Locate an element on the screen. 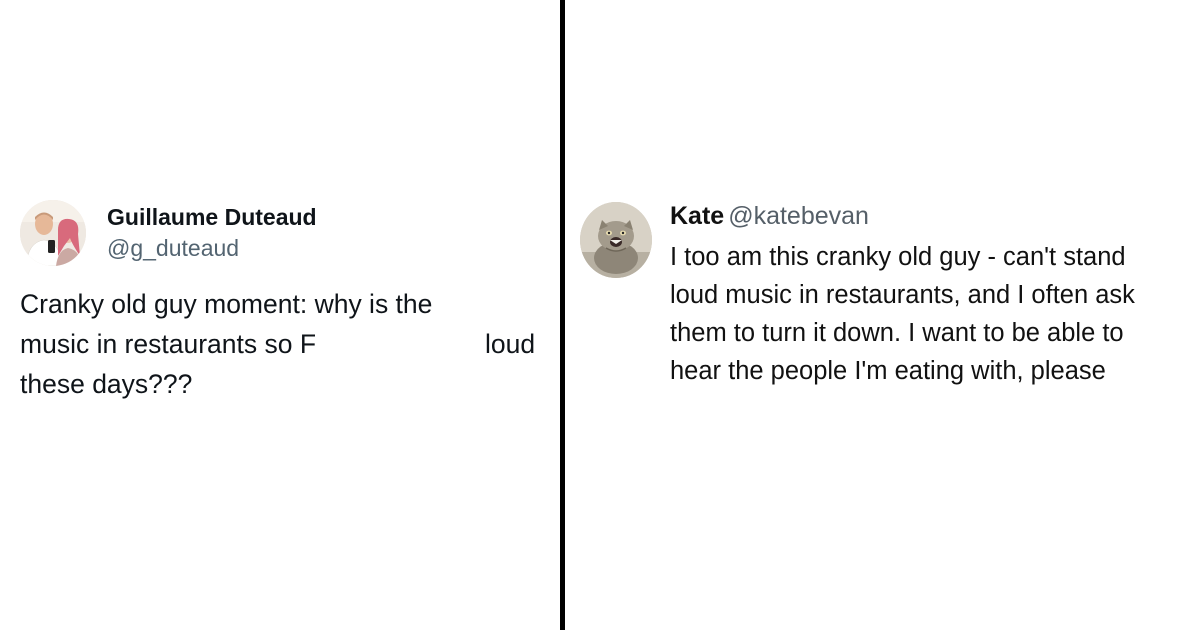 This screenshot has width=1200, height=630. tweet-text-line: hear the people I'm eating with, please is located at coordinates (888, 371).